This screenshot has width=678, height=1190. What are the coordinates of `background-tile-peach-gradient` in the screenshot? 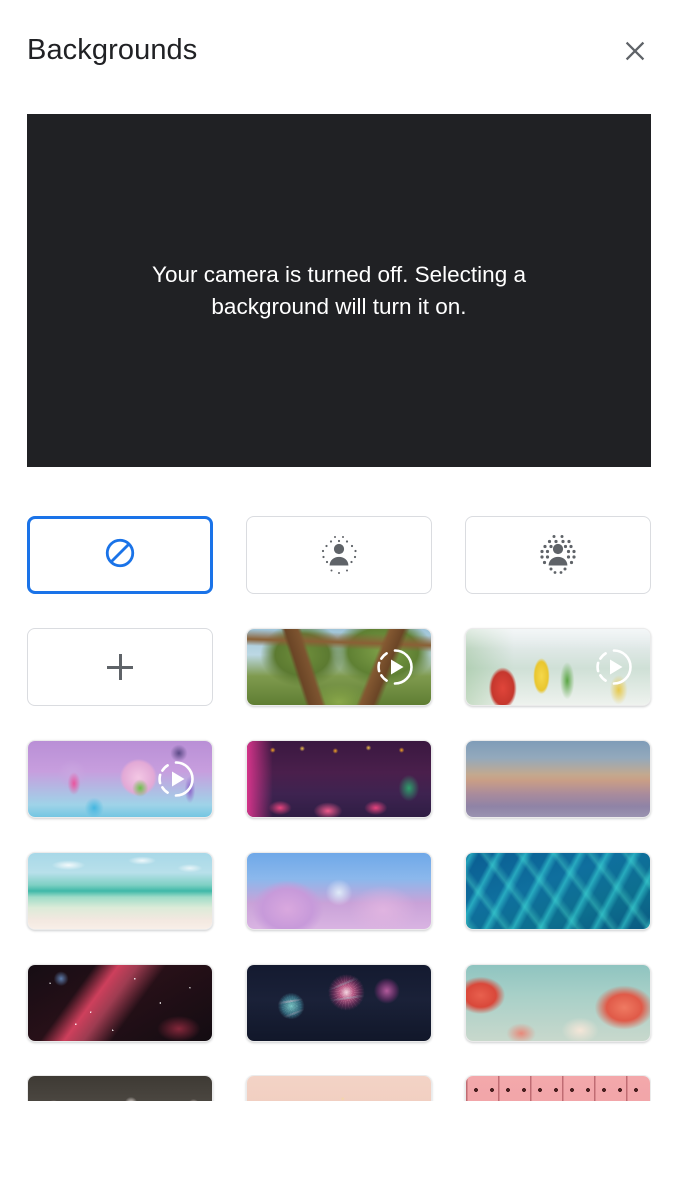 It's located at (339, 1088).